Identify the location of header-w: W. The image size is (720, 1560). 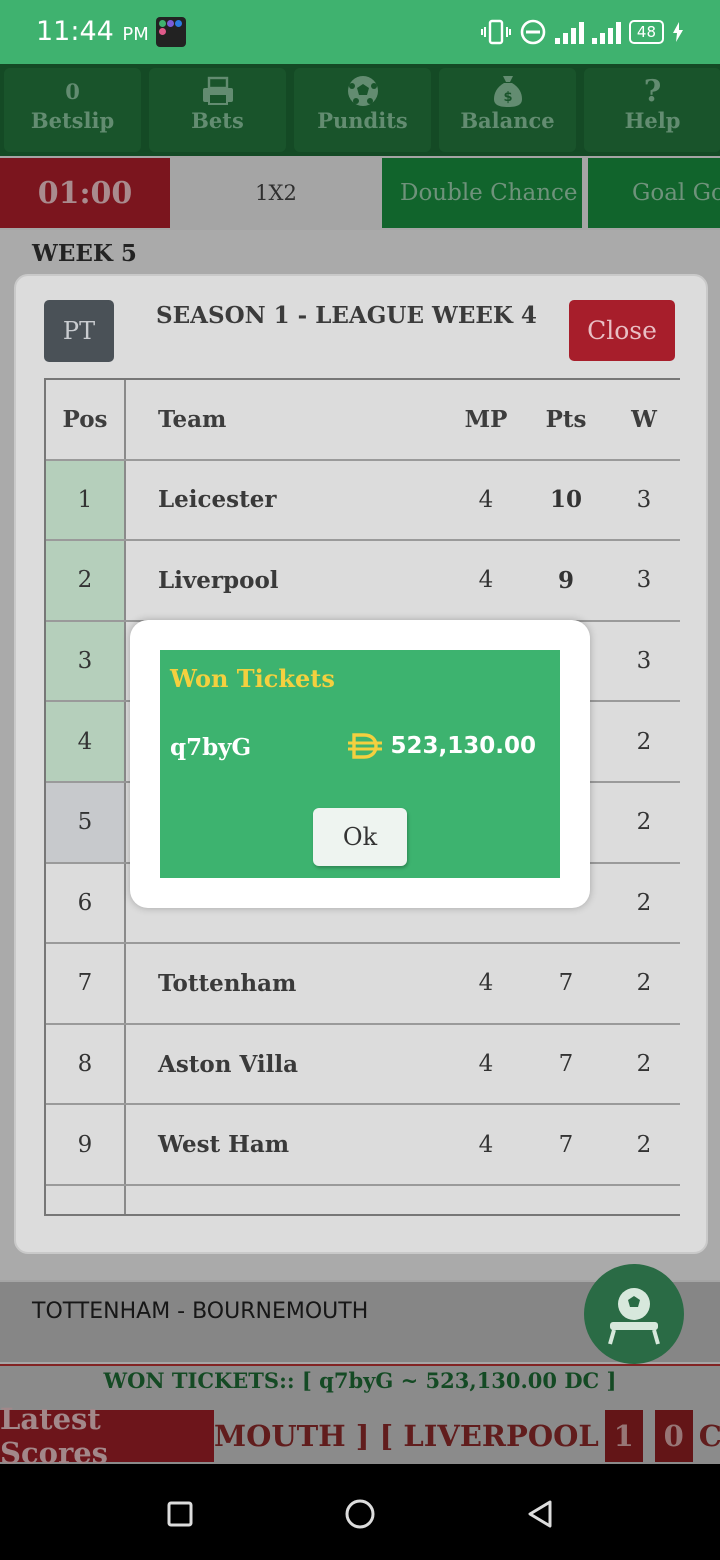
(644, 419).